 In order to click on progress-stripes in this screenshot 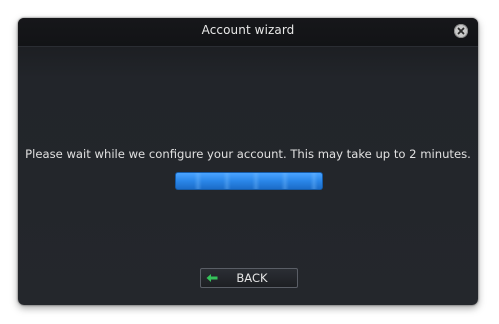, I will do `click(249, 181)`.